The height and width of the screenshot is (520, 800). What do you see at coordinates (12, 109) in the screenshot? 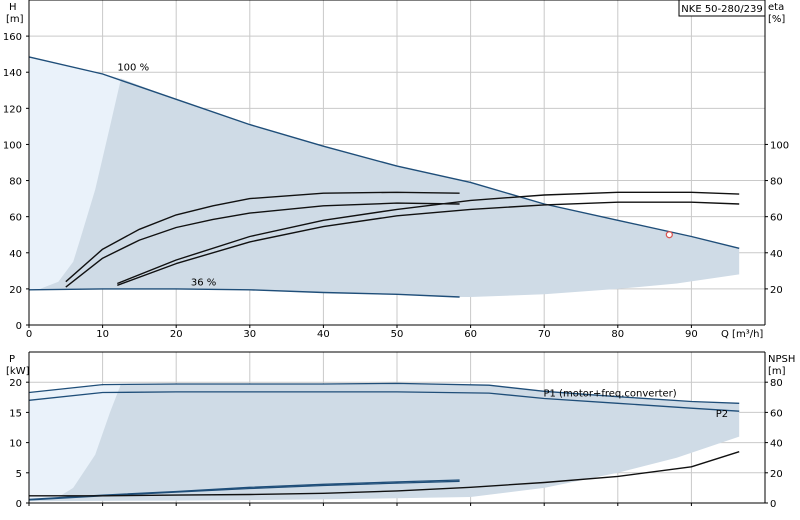
I see `head-efficiency-y-tick-label: 120` at bounding box center [12, 109].